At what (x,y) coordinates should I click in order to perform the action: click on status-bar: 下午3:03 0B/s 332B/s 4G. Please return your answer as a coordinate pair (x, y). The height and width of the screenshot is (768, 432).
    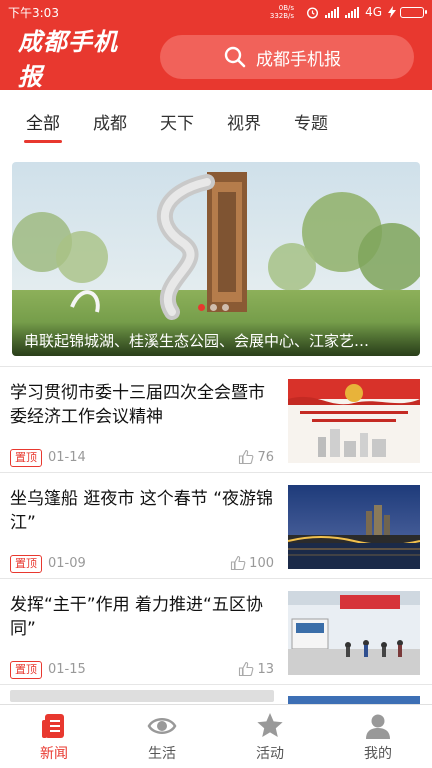
    Looking at the image, I should click on (216, 12).